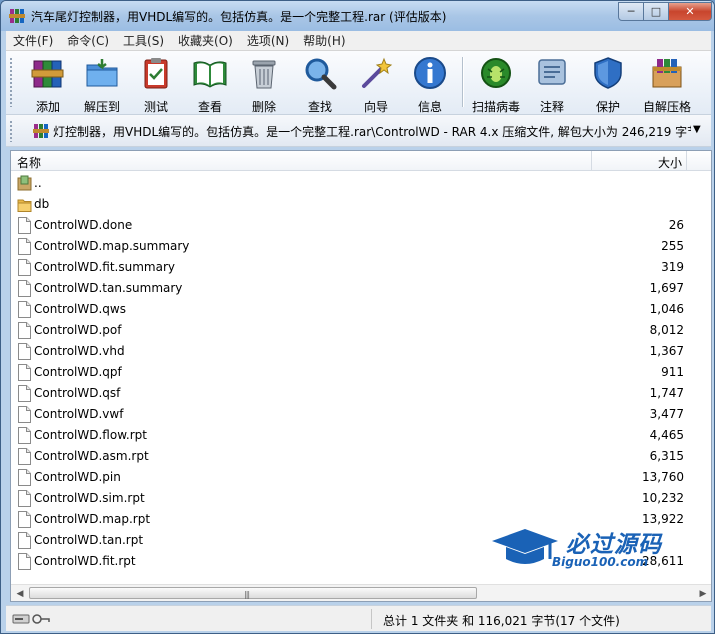  What do you see at coordinates (361, 225) in the screenshot?
I see `file-row: ControlWD.done 26` at bounding box center [361, 225].